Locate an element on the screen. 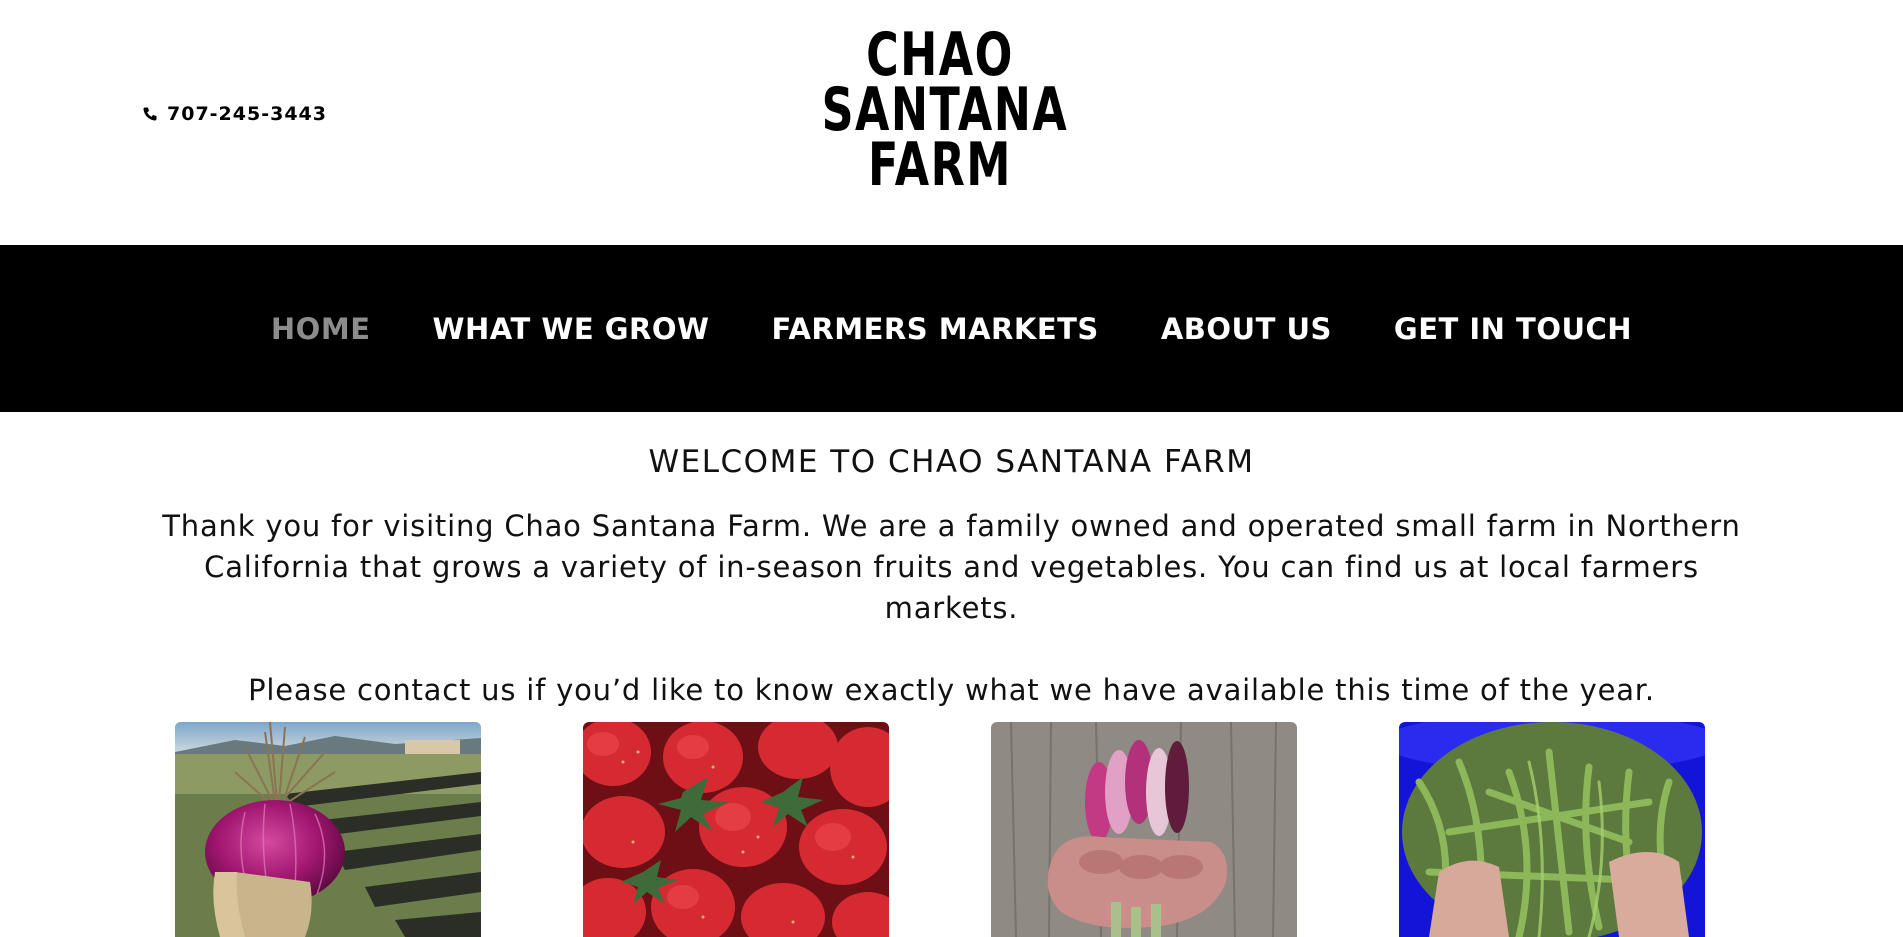  site-logo: CHAO SANTANA FARM is located at coordinates (940, 112).